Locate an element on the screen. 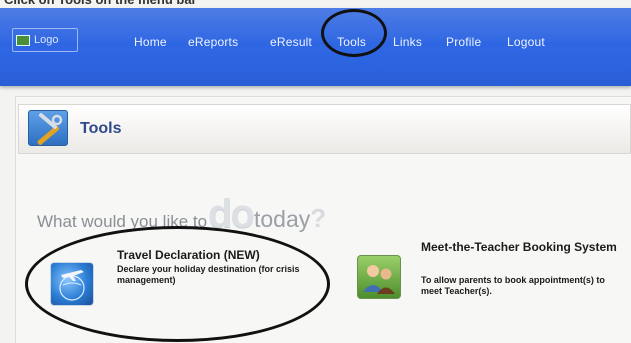  logo: Logo is located at coordinates (45, 40).